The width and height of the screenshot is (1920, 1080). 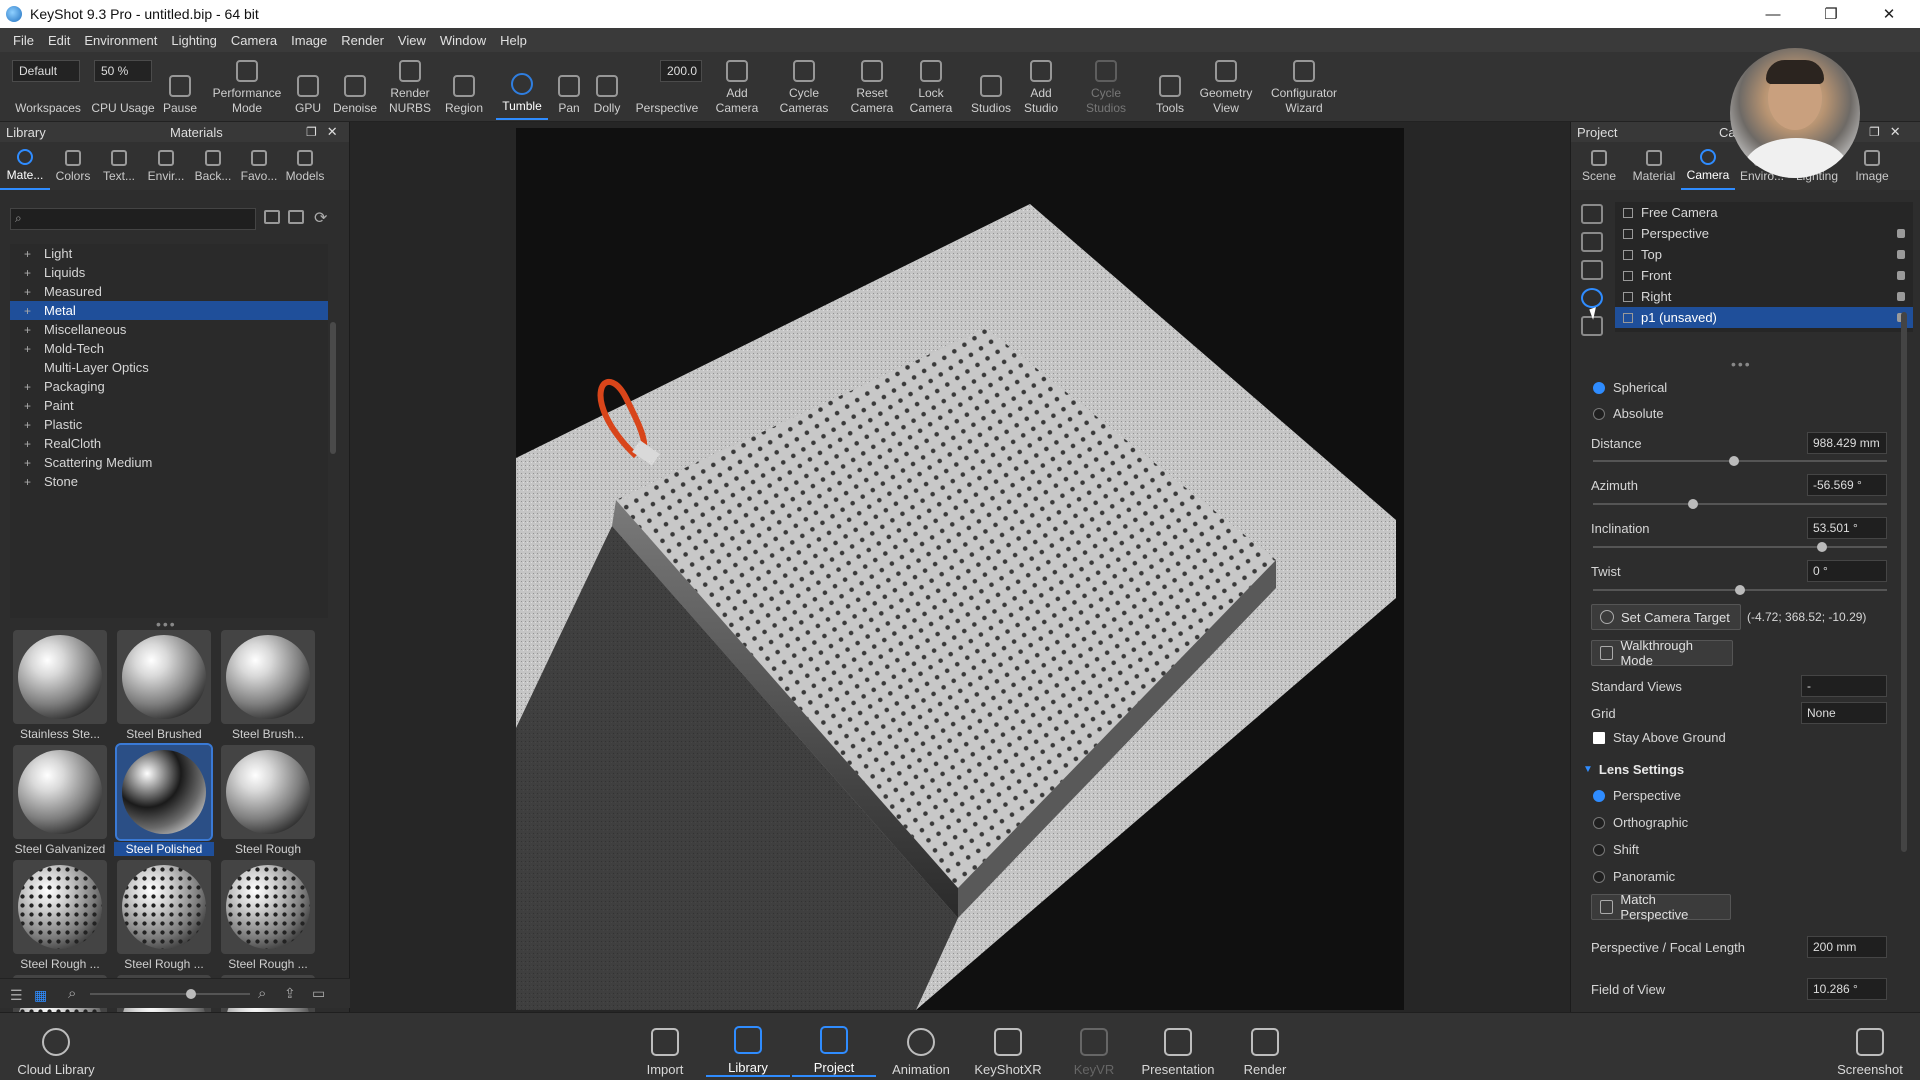 I want to click on pause-button: Pause, so click(x=180, y=88).